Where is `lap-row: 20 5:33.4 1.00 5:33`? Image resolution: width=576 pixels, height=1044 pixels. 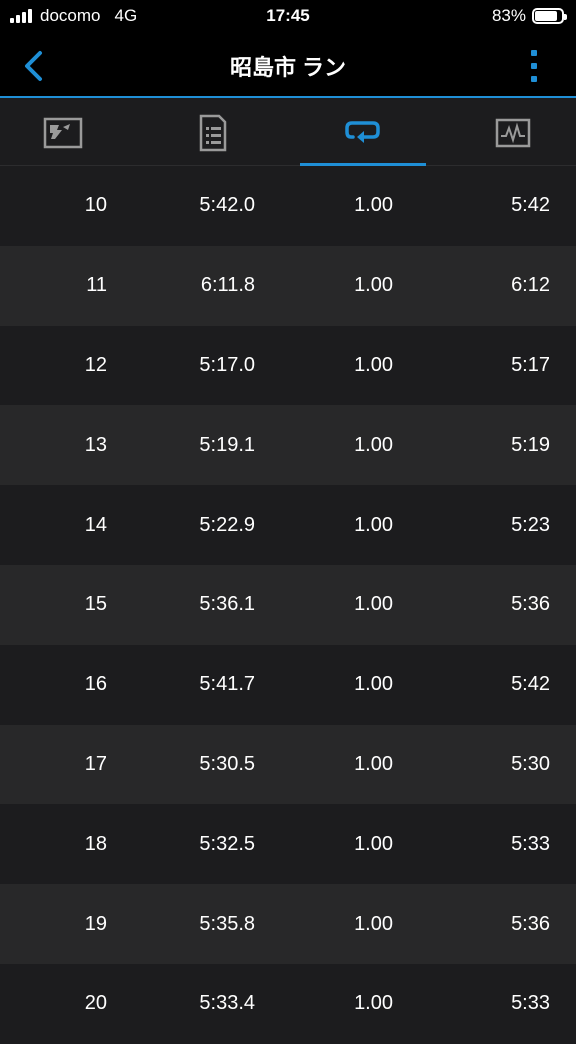 lap-row: 20 5:33.4 1.00 5:33 is located at coordinates (288, 1003).